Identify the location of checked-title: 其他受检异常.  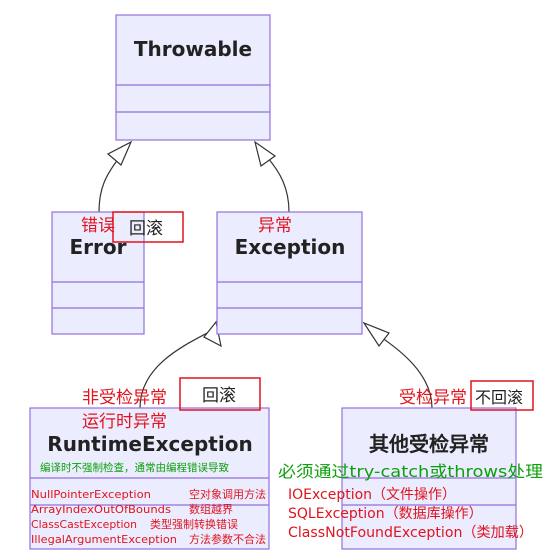
(429, 444).